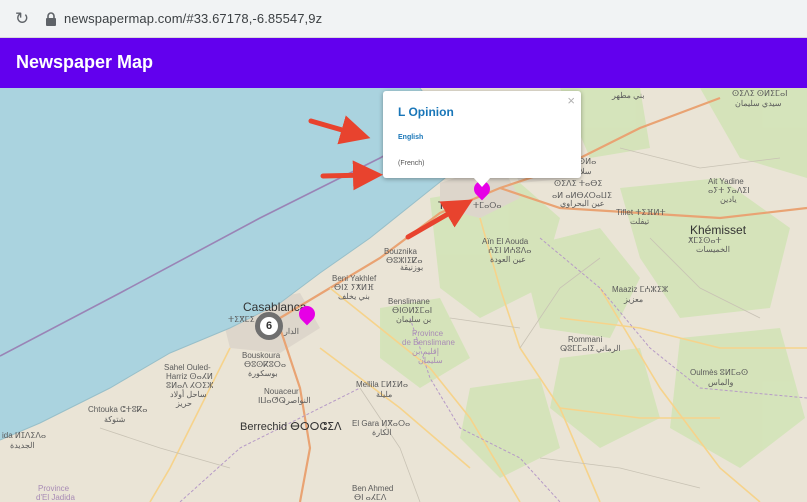  What do you see at coordinates (115, 419) in the screenshot?
I see `label-chtouka-ar: شتوكة` at bounding box center [115, 419].